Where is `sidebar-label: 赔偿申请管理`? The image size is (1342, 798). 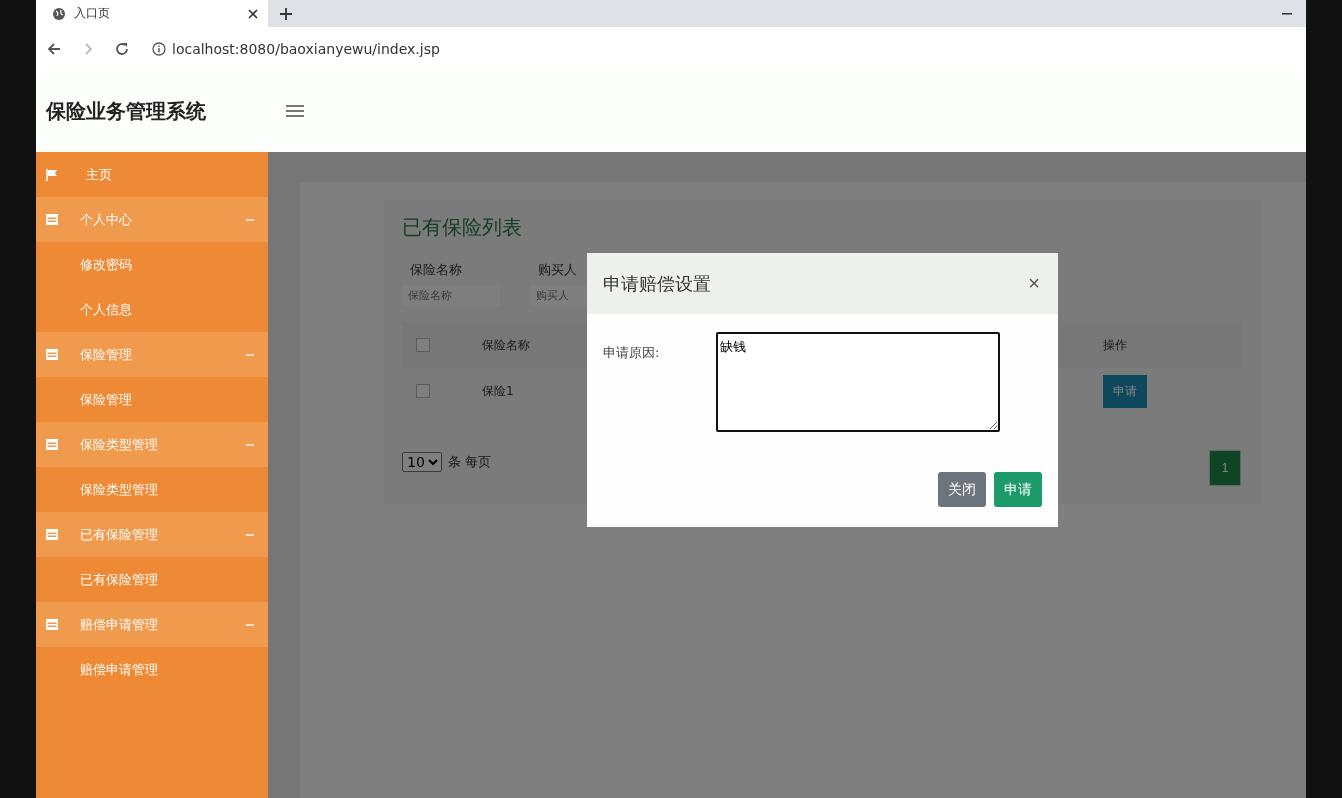
sidebar-label: 赔偿申请管理 is located at coordinates (119, 624).